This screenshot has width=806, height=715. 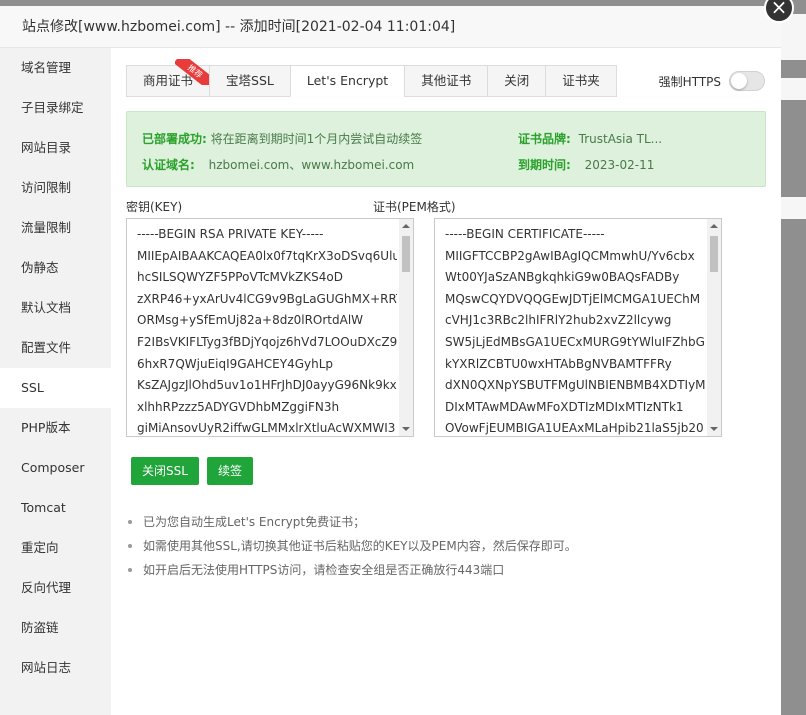 I want to click on expiry-value: 2023-02-11, so click(x=619, y=165).